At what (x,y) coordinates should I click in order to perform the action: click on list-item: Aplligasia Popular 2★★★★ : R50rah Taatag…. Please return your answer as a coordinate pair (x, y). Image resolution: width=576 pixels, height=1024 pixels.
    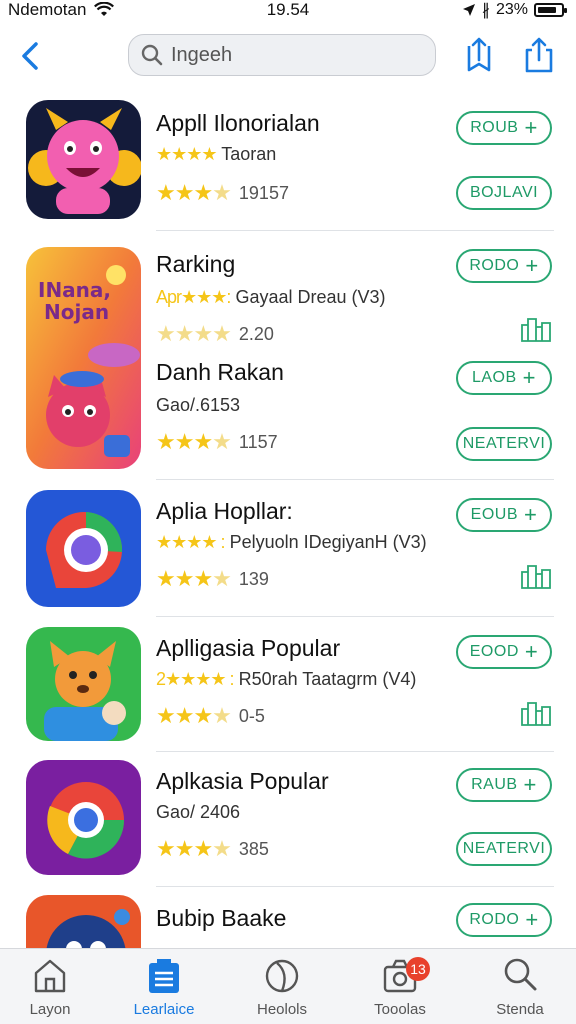
    Looking at the image, I should click on (288, 684).